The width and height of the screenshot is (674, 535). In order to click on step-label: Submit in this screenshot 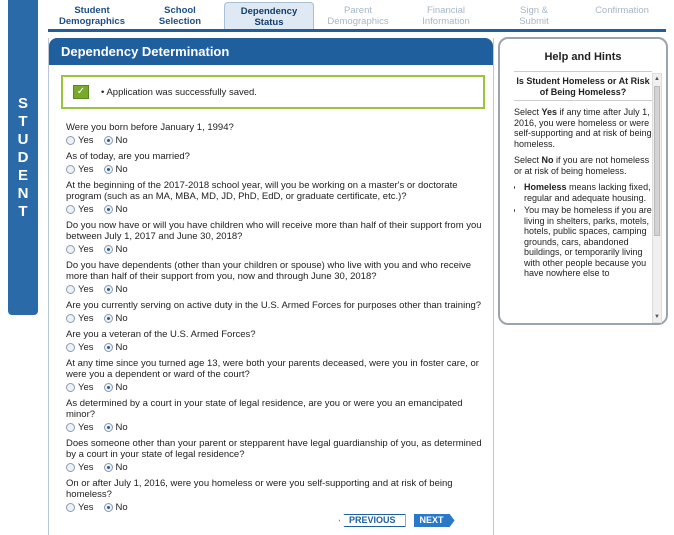, I will do `click(534, 21)`.